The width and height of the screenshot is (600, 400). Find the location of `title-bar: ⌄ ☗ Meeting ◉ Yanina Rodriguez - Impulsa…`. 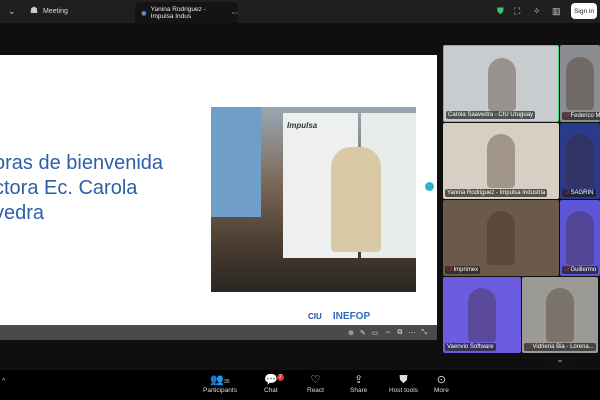

title-bar: ⌄ ☗ Meeting ◉ Yanina Rodriguez - Impulsa… is located at coordinates (300, 11).